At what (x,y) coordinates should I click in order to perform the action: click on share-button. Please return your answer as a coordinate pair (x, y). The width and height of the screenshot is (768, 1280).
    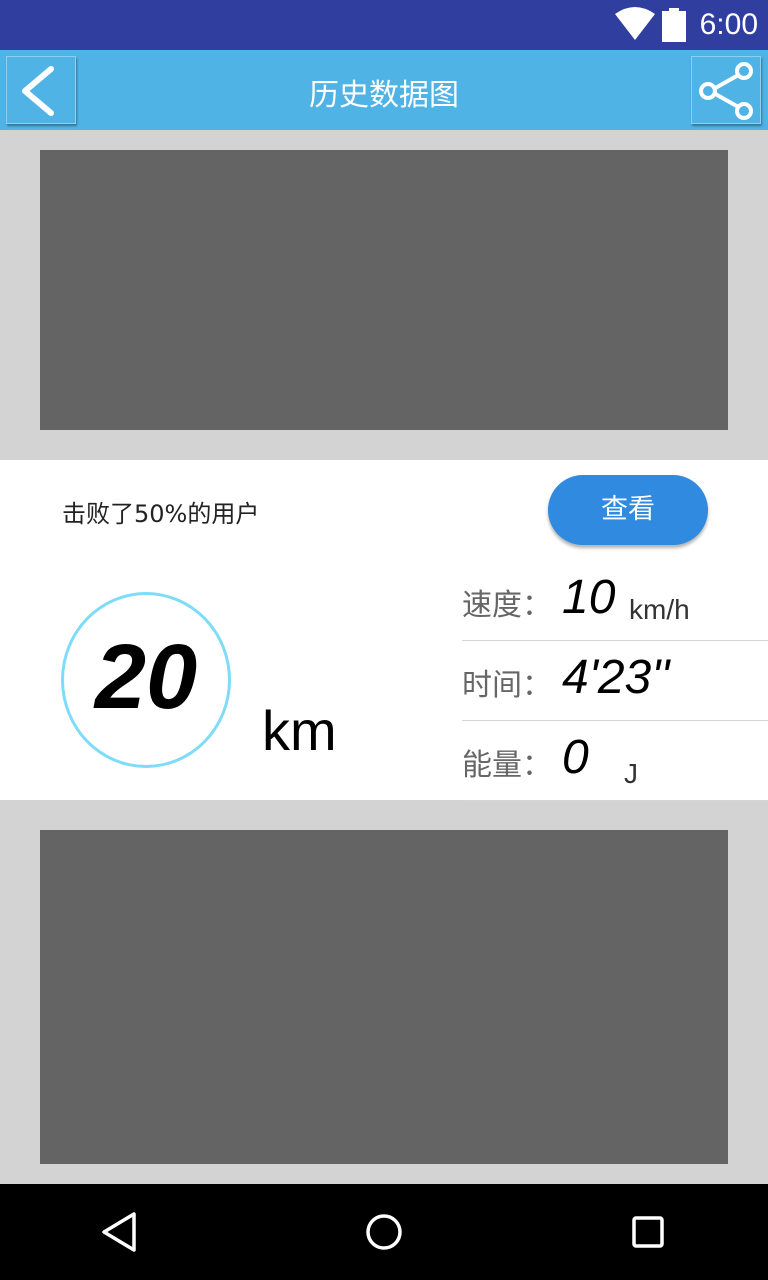
    Looking at the image, I should click on (726, 90).